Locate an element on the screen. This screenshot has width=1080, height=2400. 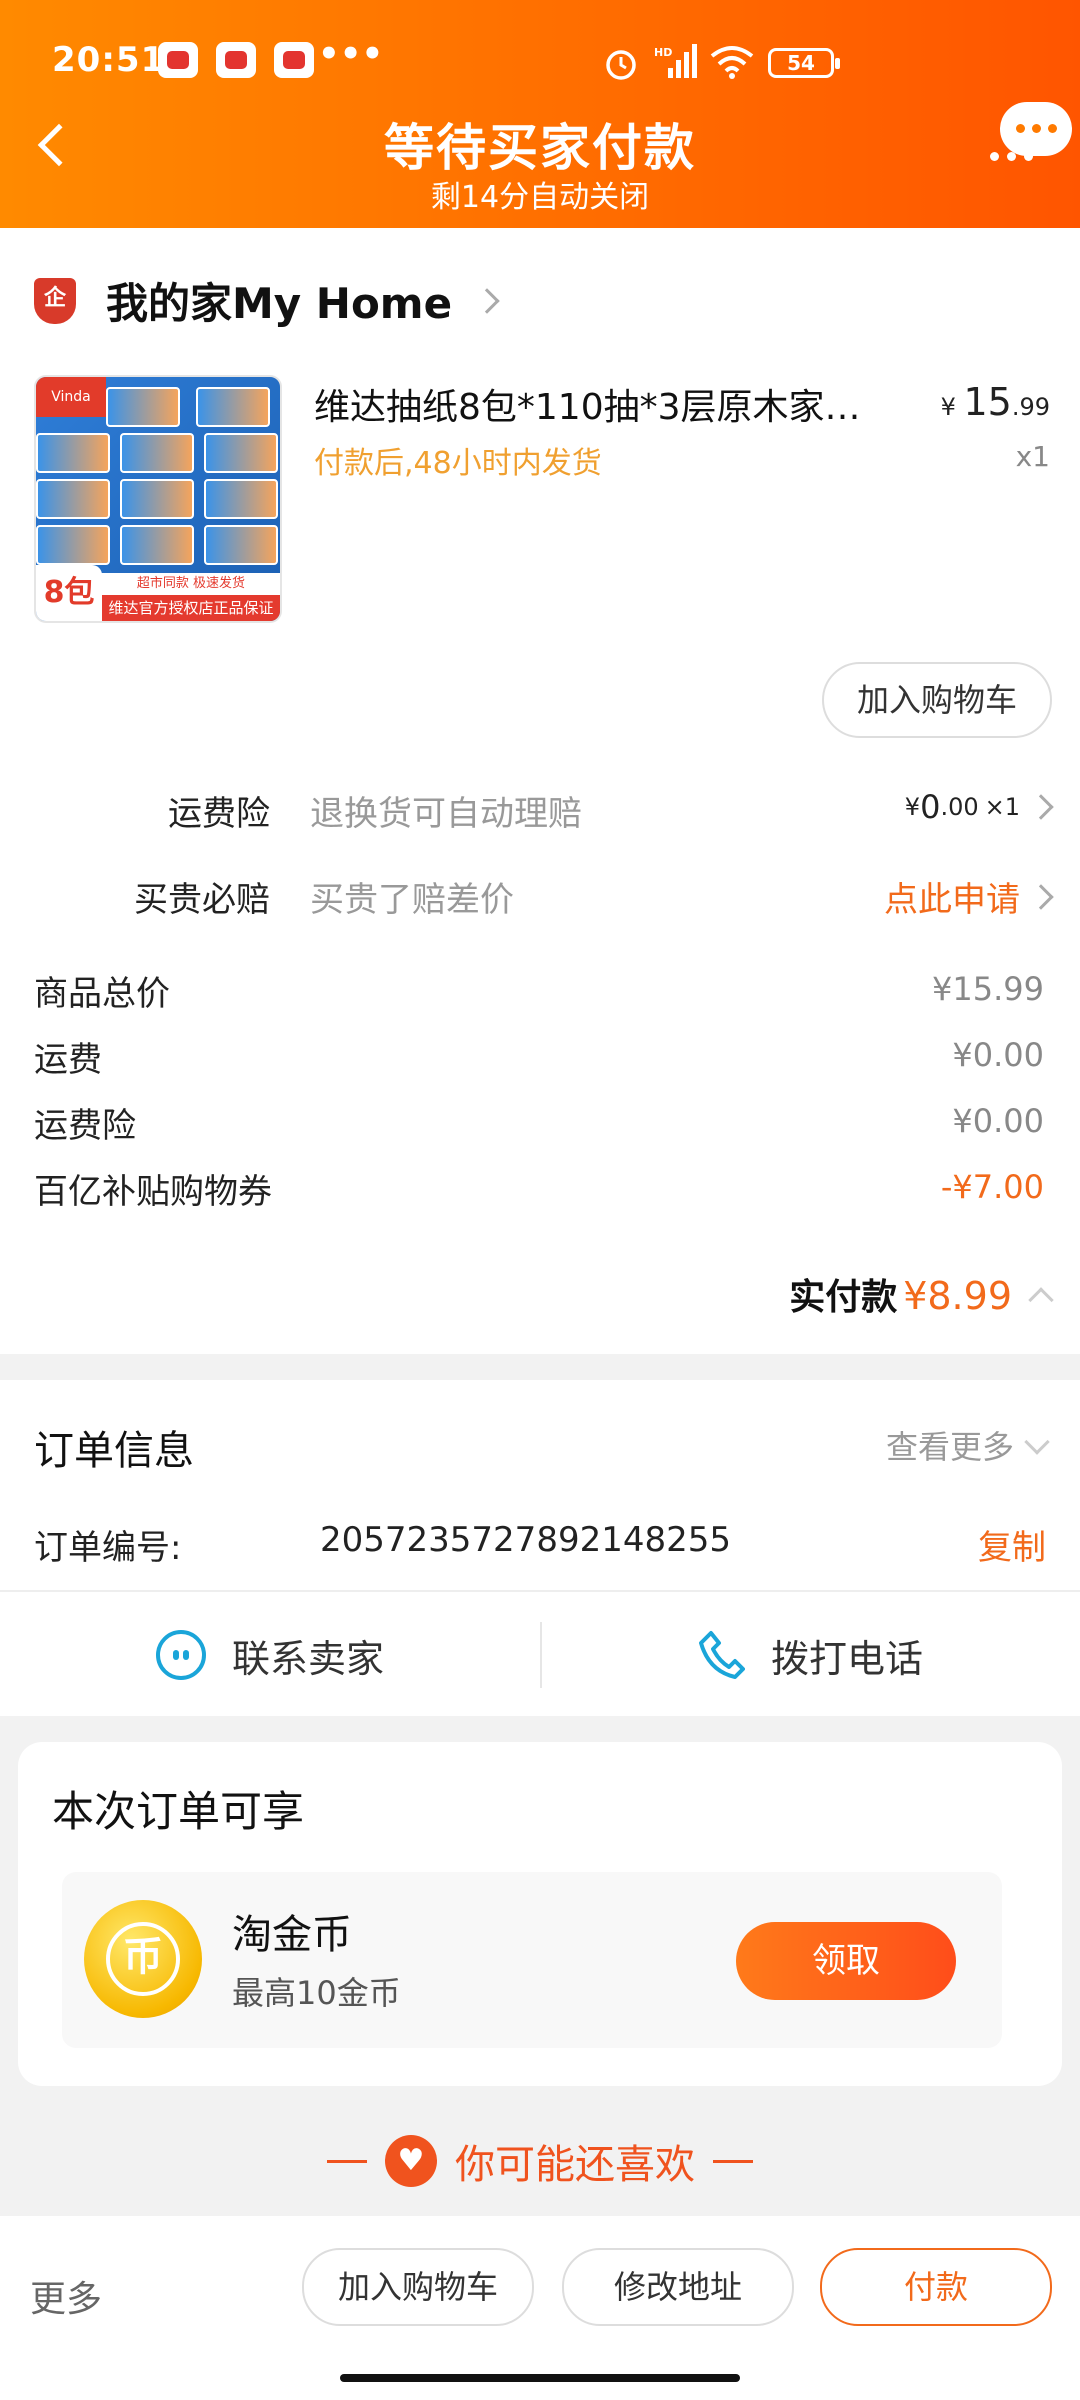
fee-label: 运费险 is located at coordinates (85, 1126).